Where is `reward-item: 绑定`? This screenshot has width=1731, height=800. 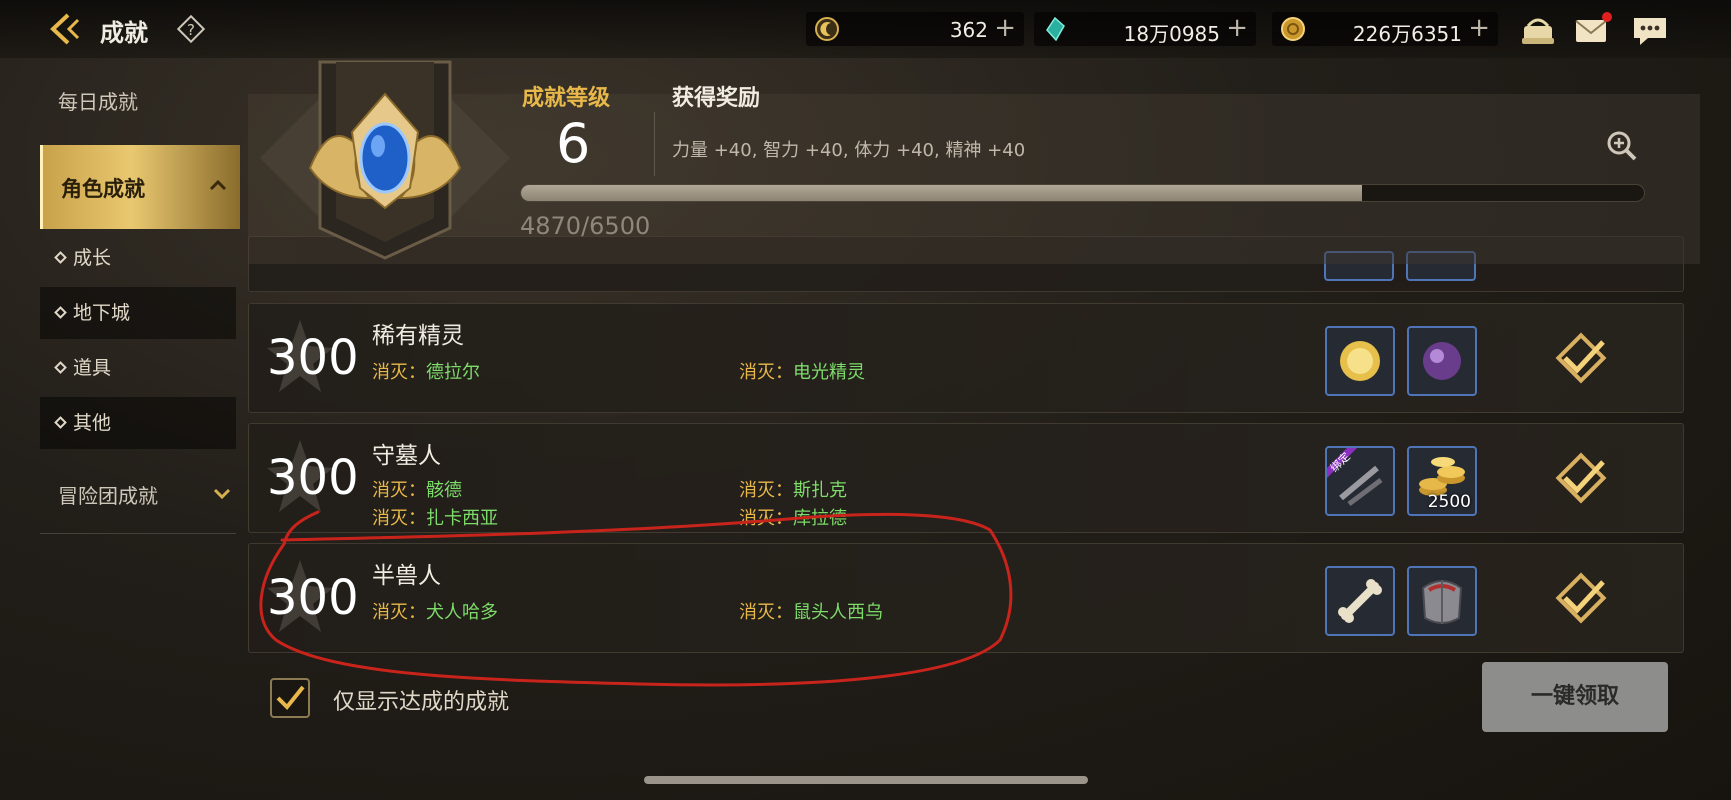
reward-item: 绑定 is located at coordinates (1360, 481).